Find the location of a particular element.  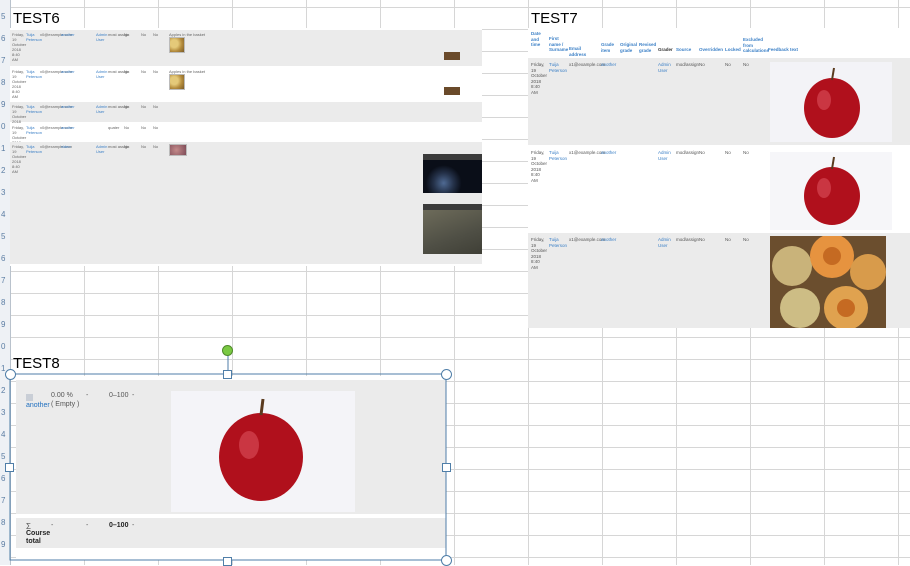

row-number: 2 is located at coordinates (3, 170).